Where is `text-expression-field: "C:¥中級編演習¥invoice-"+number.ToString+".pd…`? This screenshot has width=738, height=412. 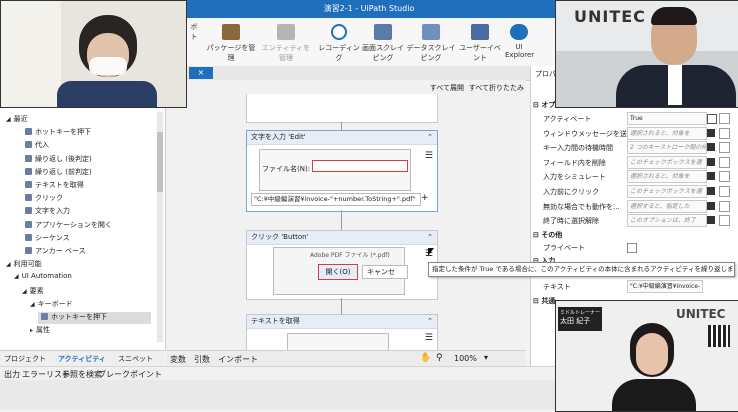
text-expression-field: "C:¥中級編演習¥invoice-"+number.ToString+".pd… is located at coordinates (336, 199).